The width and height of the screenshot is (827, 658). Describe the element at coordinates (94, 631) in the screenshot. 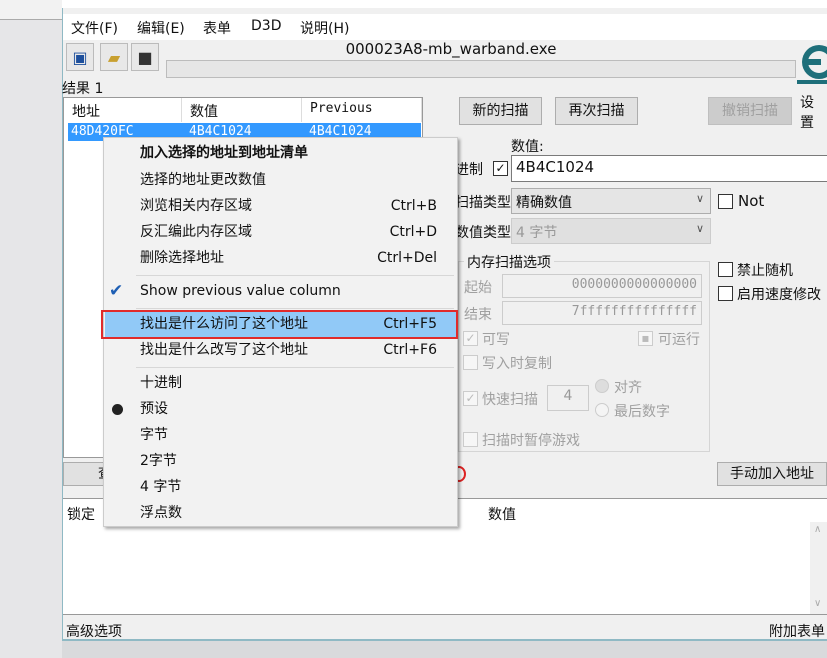

I see `advanced-options-button: 高级选项` at that location.